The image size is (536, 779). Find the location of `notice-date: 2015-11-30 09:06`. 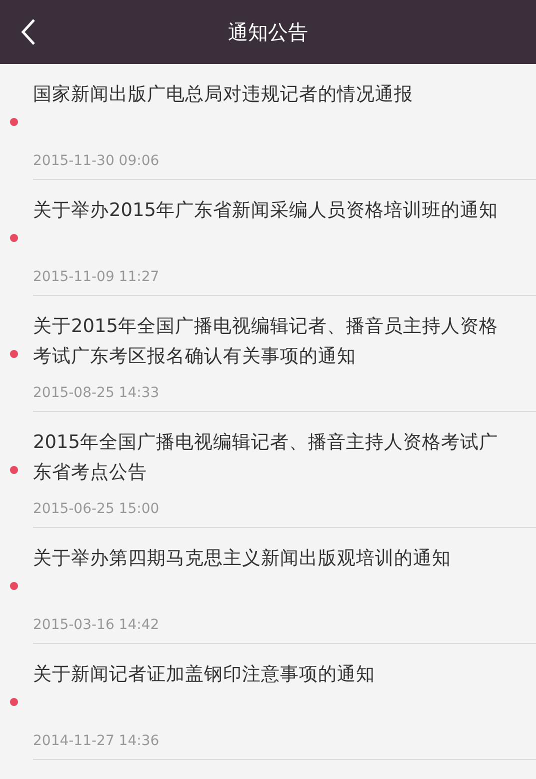

notice-date: 2015-11-30 09:06 is located at coordinates (96, 161).